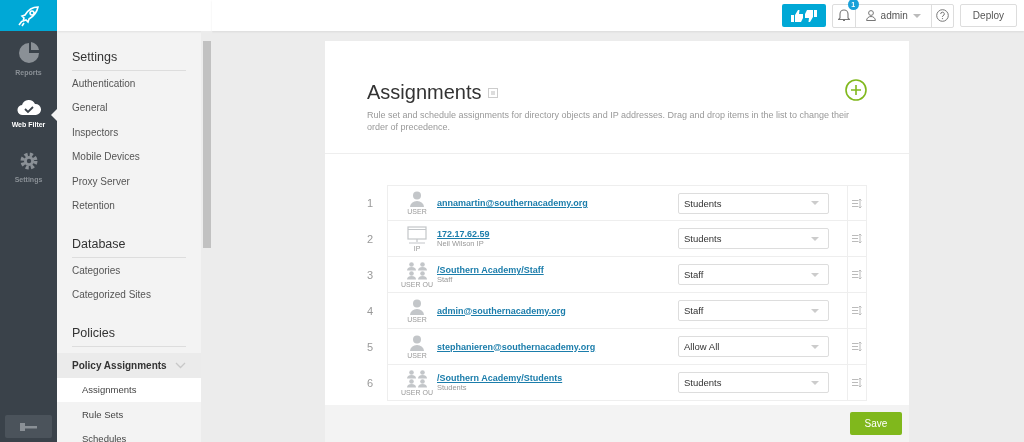 The image size is (1024, 442). What do you see at coordinates (129, 247) in the screenshot?
I see `section-heading: Database` at bounding box center [129, 247].